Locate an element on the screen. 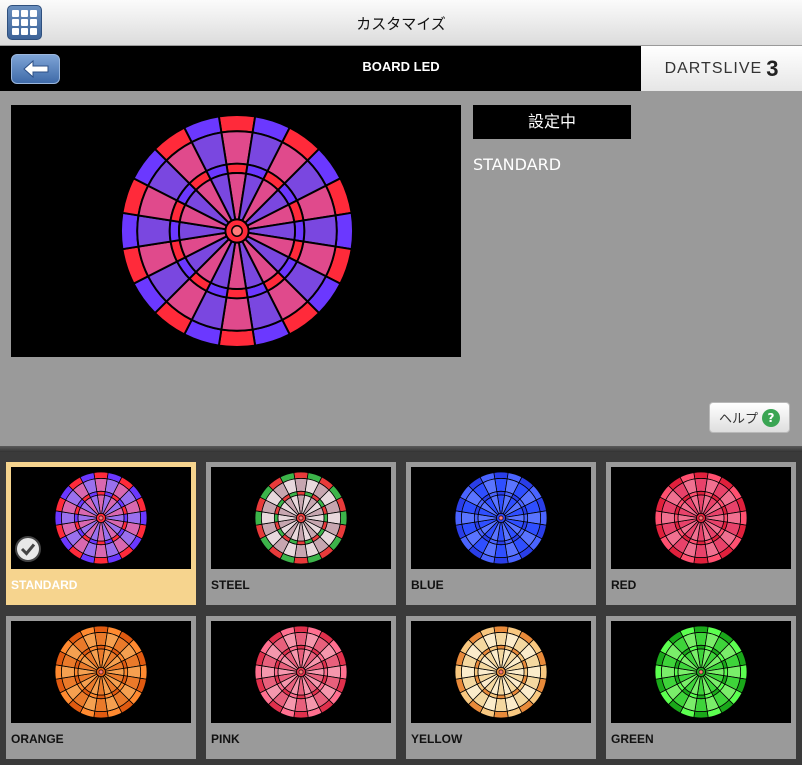 The width and height of the screenshot is (802, 765). app-title: カスタマイズ is located at coordinates (401, 24).